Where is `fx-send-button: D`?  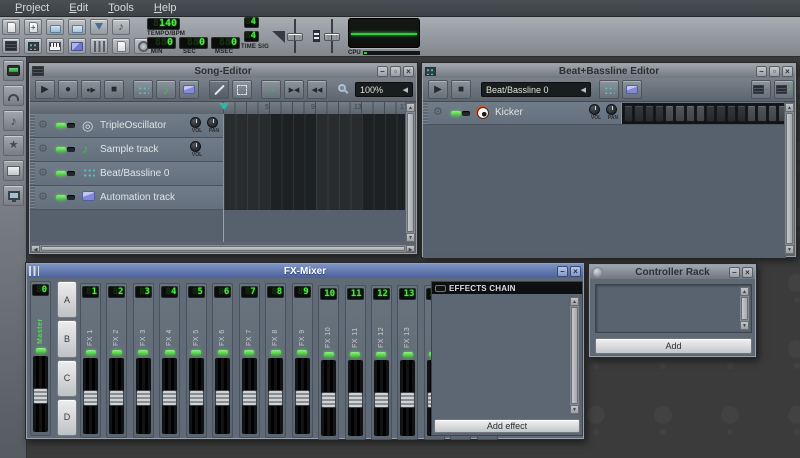
fx-send-button: D is located at coordinates (67, 417).